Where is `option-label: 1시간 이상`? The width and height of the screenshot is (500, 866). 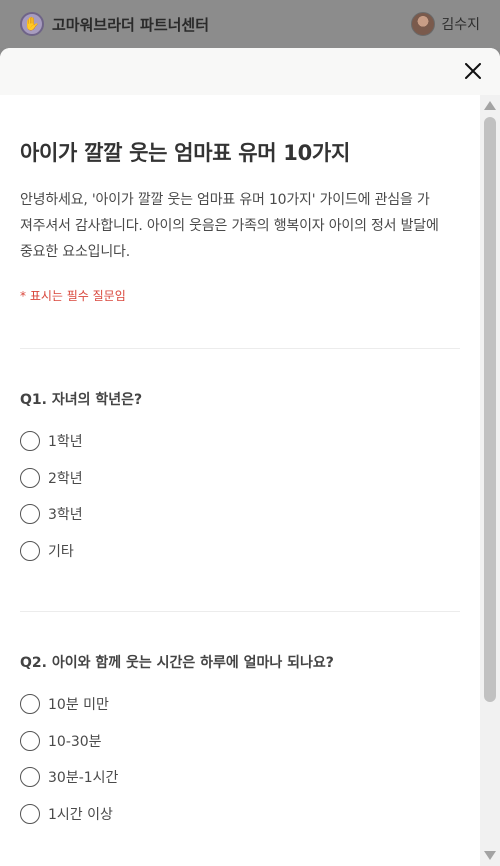
option-label: 1시간 이상 is located at coordinates (80, 814).